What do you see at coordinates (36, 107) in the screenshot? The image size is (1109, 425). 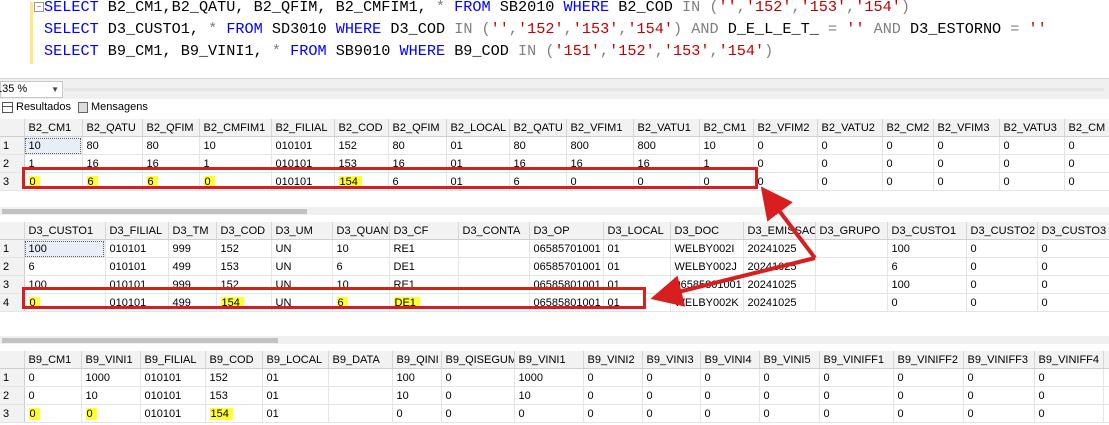 I see `tab-results: Resultados` at bounding box center [36, 107].